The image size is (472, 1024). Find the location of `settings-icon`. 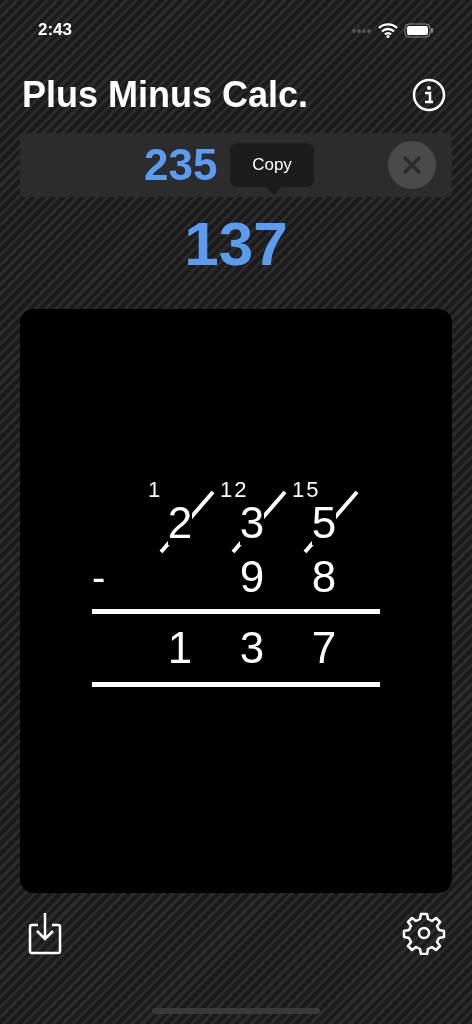

settings-icon is located at coordinates (424, 933).